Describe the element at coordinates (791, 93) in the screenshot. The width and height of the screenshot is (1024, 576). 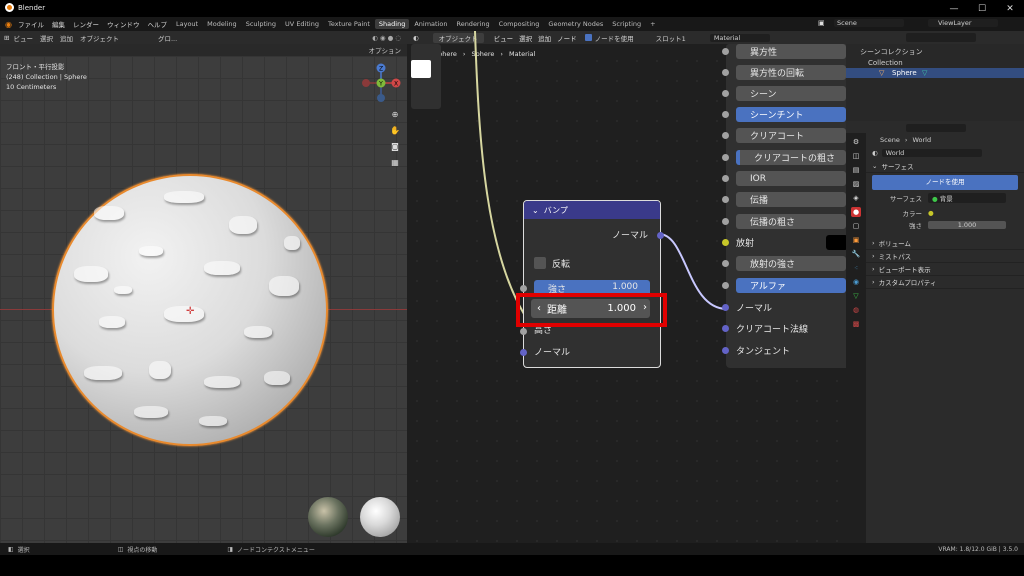
I see `input-sheen: シーン` at that location.